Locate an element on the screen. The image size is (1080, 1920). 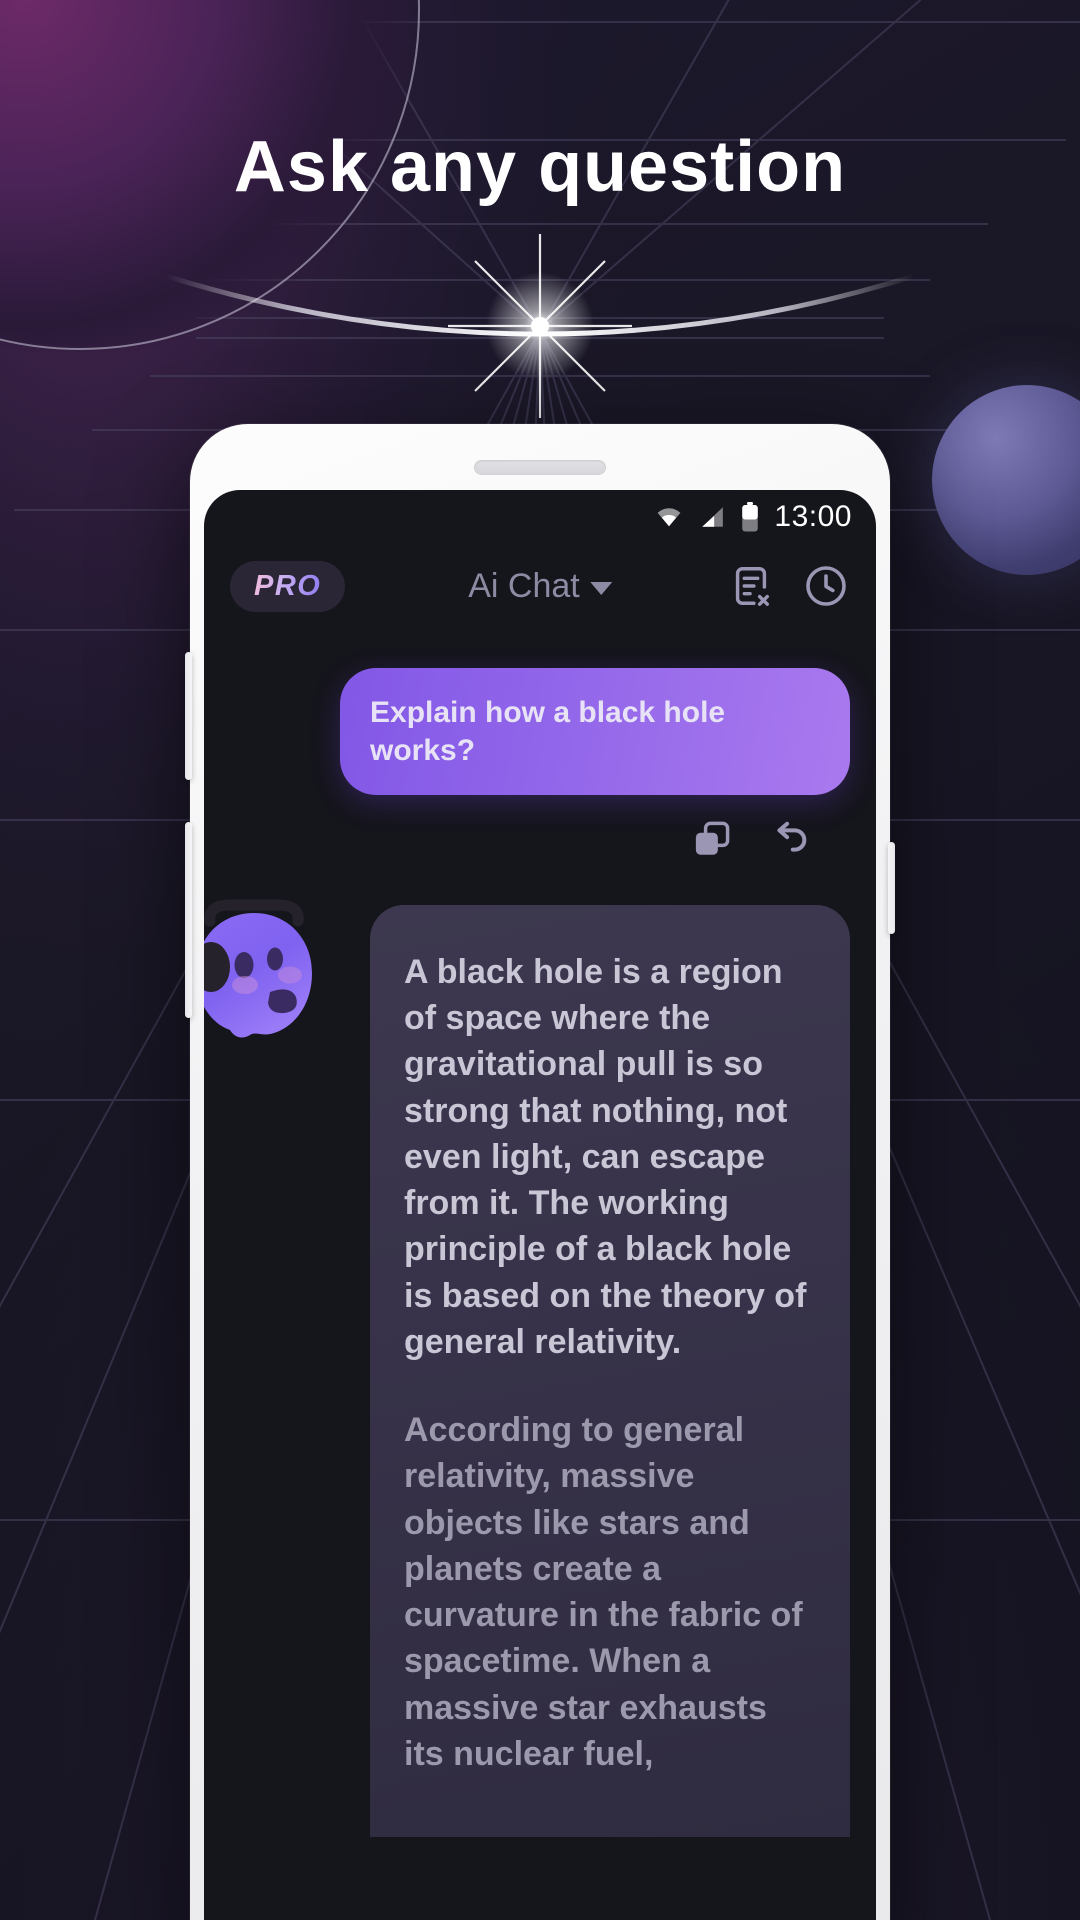
header-title-label: Ai Chat is located at coordinates (524, 585).